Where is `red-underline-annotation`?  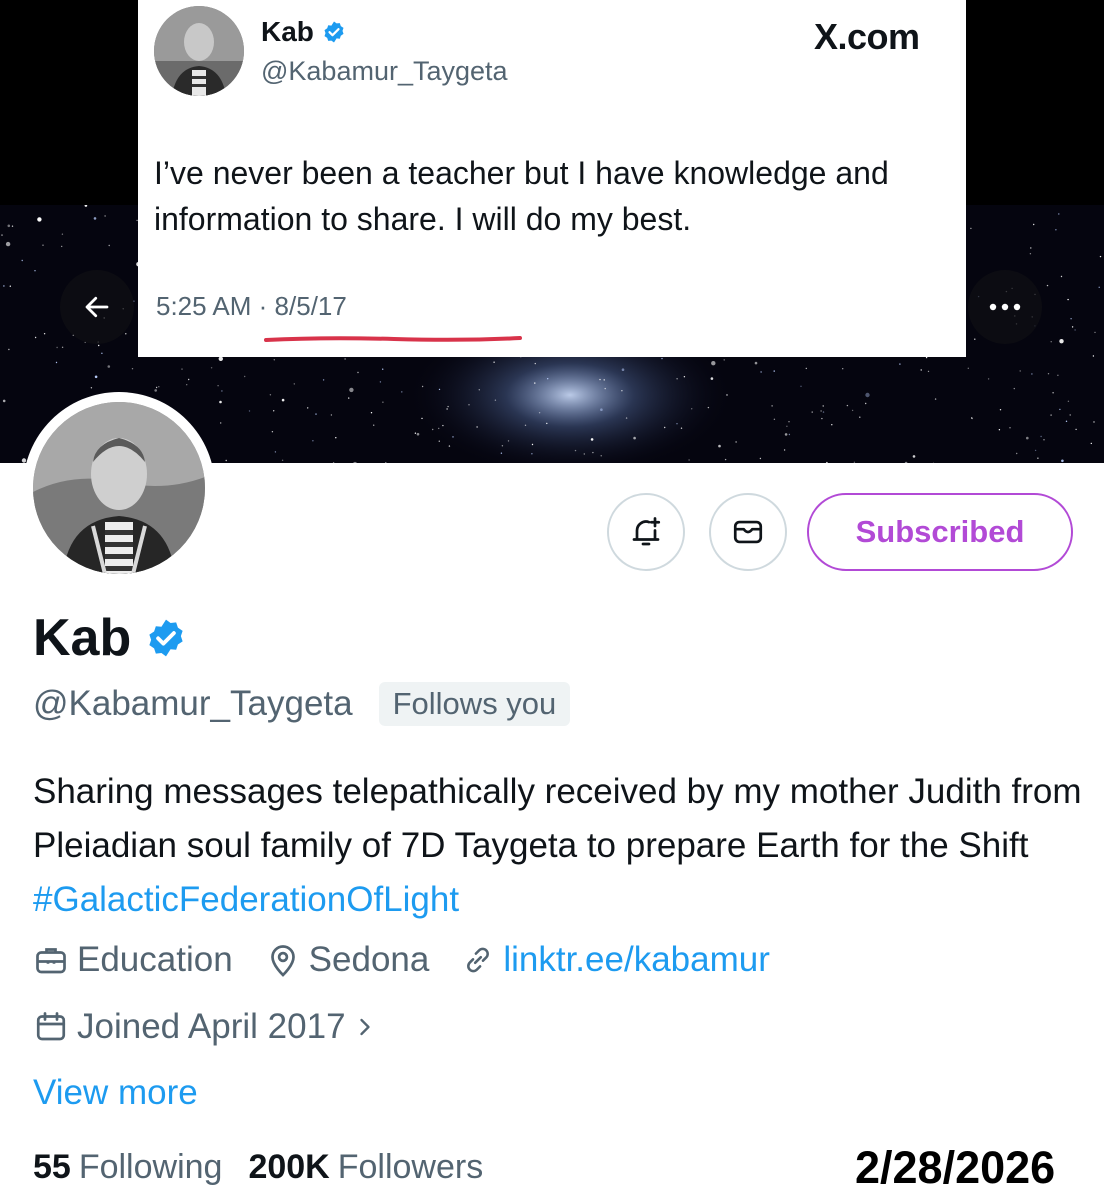
red-underline-annotation is located at coordinates (393, 339).